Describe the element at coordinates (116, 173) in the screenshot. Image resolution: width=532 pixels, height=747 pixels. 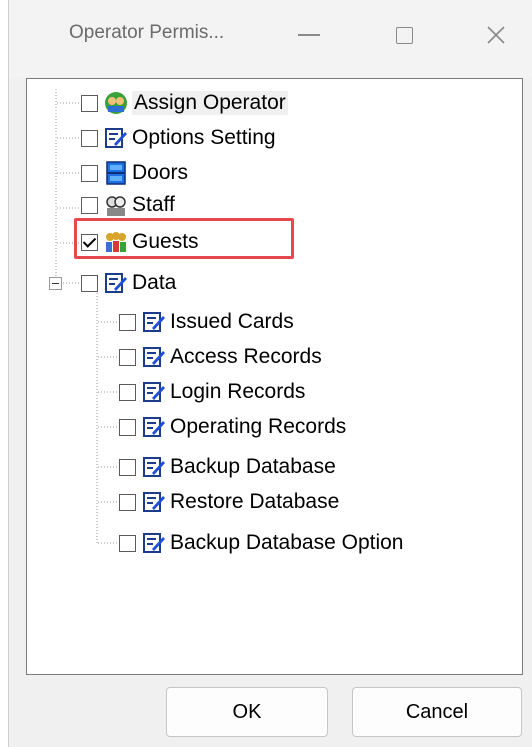
I see `door-icon` at that location.